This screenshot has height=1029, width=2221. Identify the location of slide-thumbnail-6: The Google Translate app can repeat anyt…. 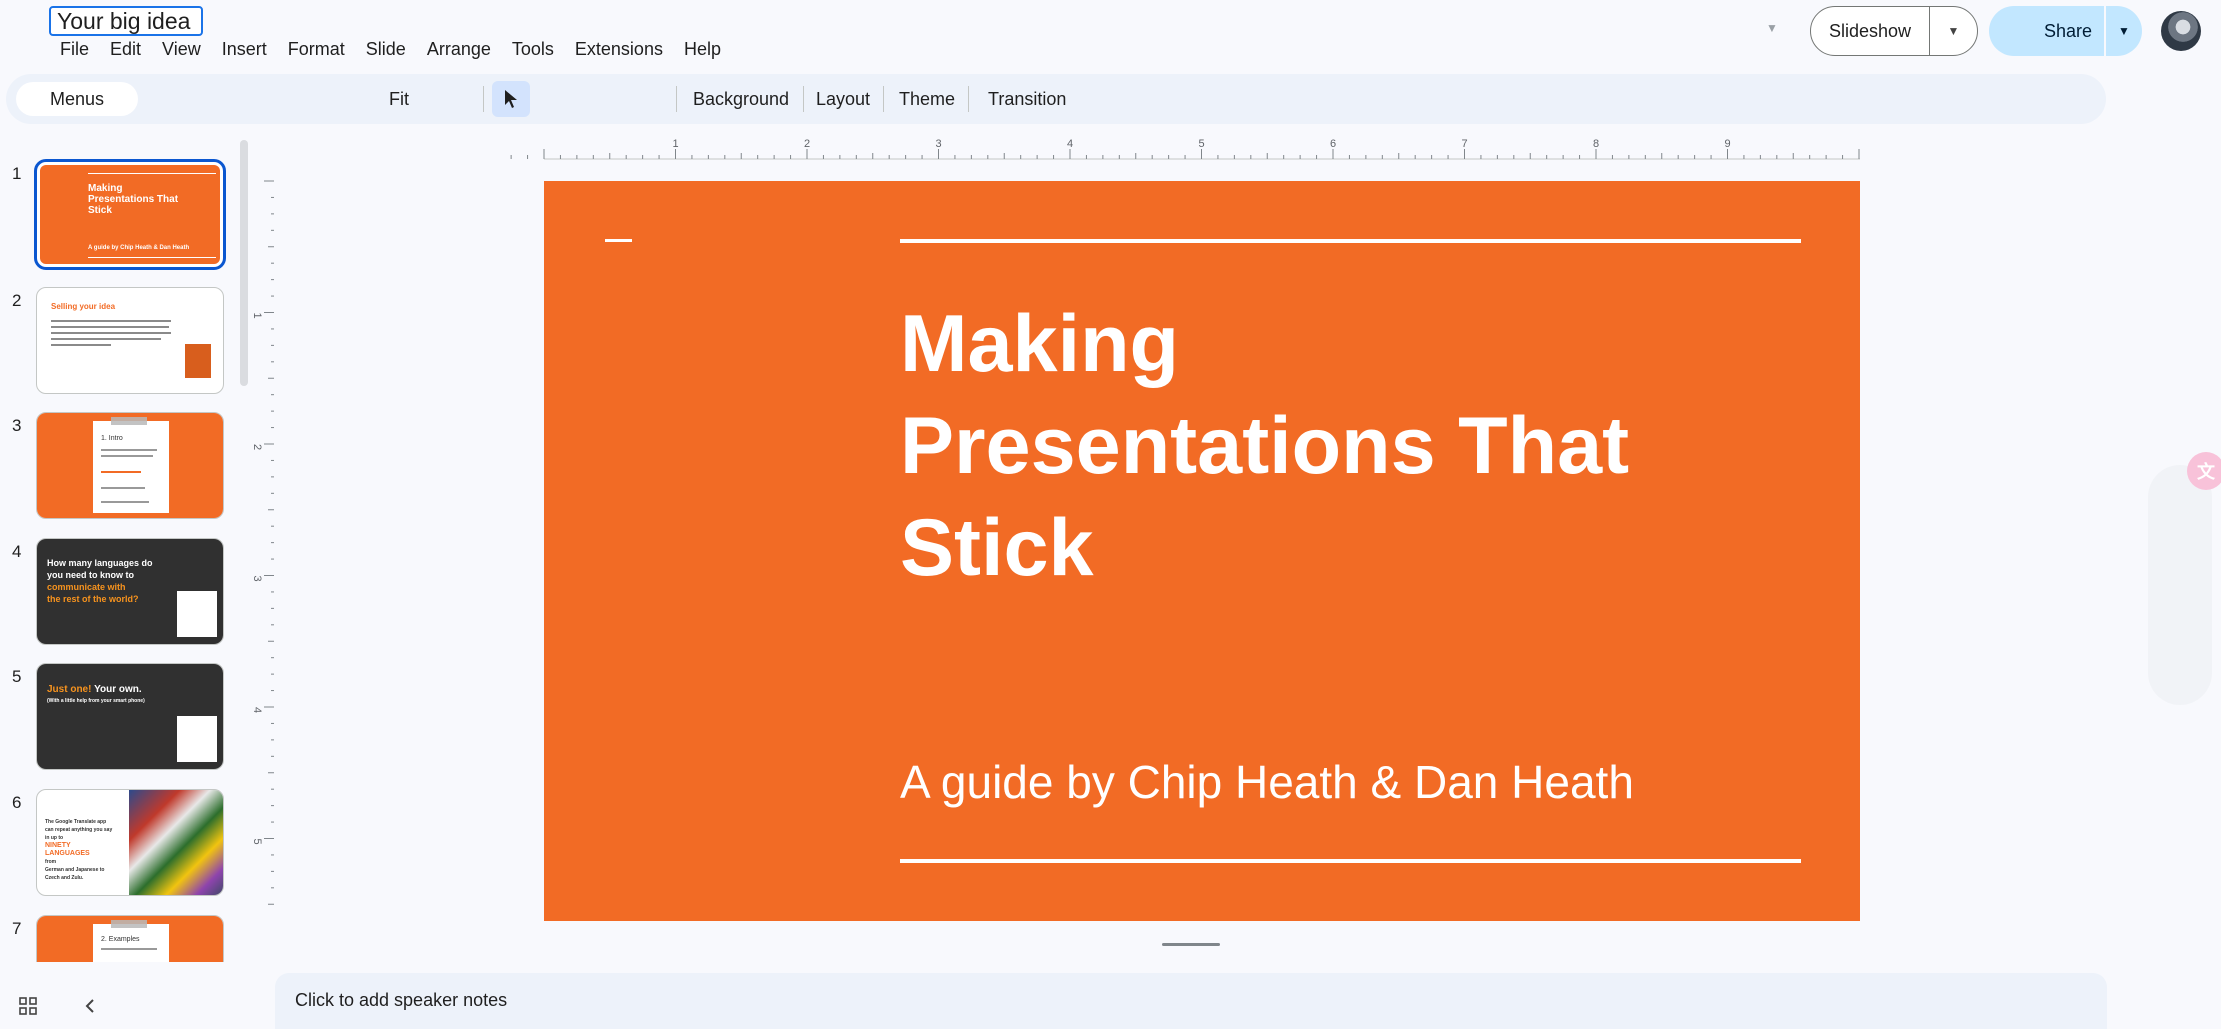
(130, 842).